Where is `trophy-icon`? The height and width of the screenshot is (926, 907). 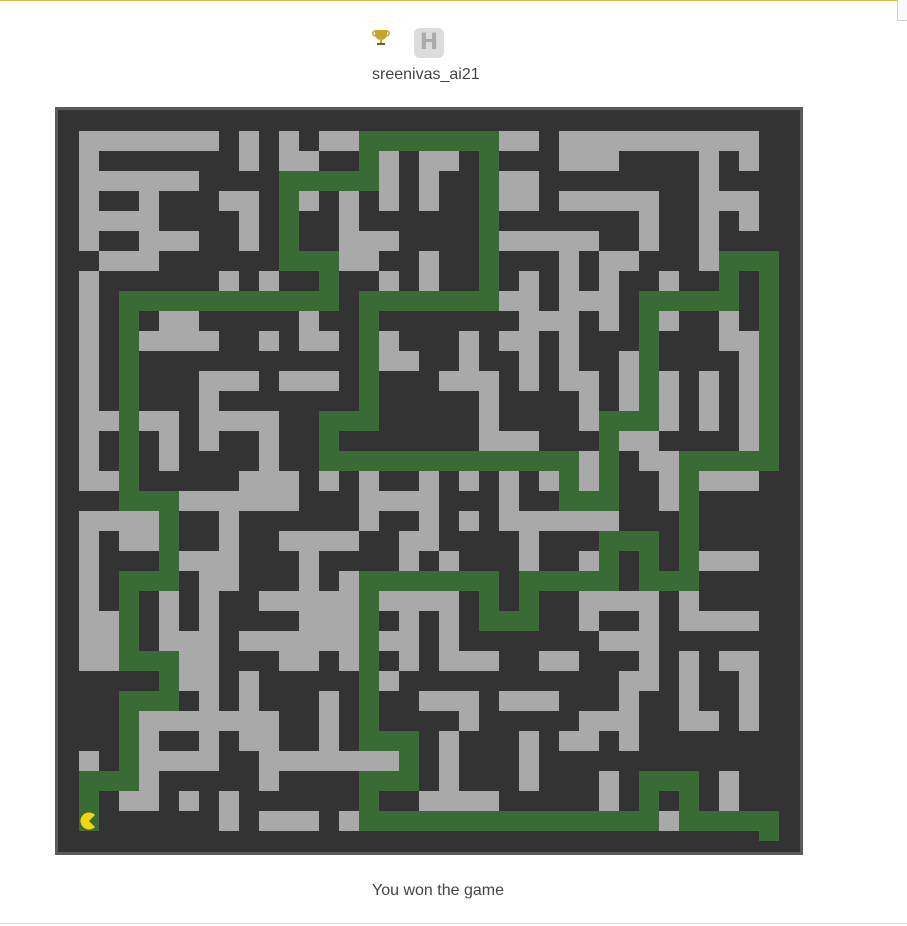 trophy-icon is located at coordinates (382, 37).